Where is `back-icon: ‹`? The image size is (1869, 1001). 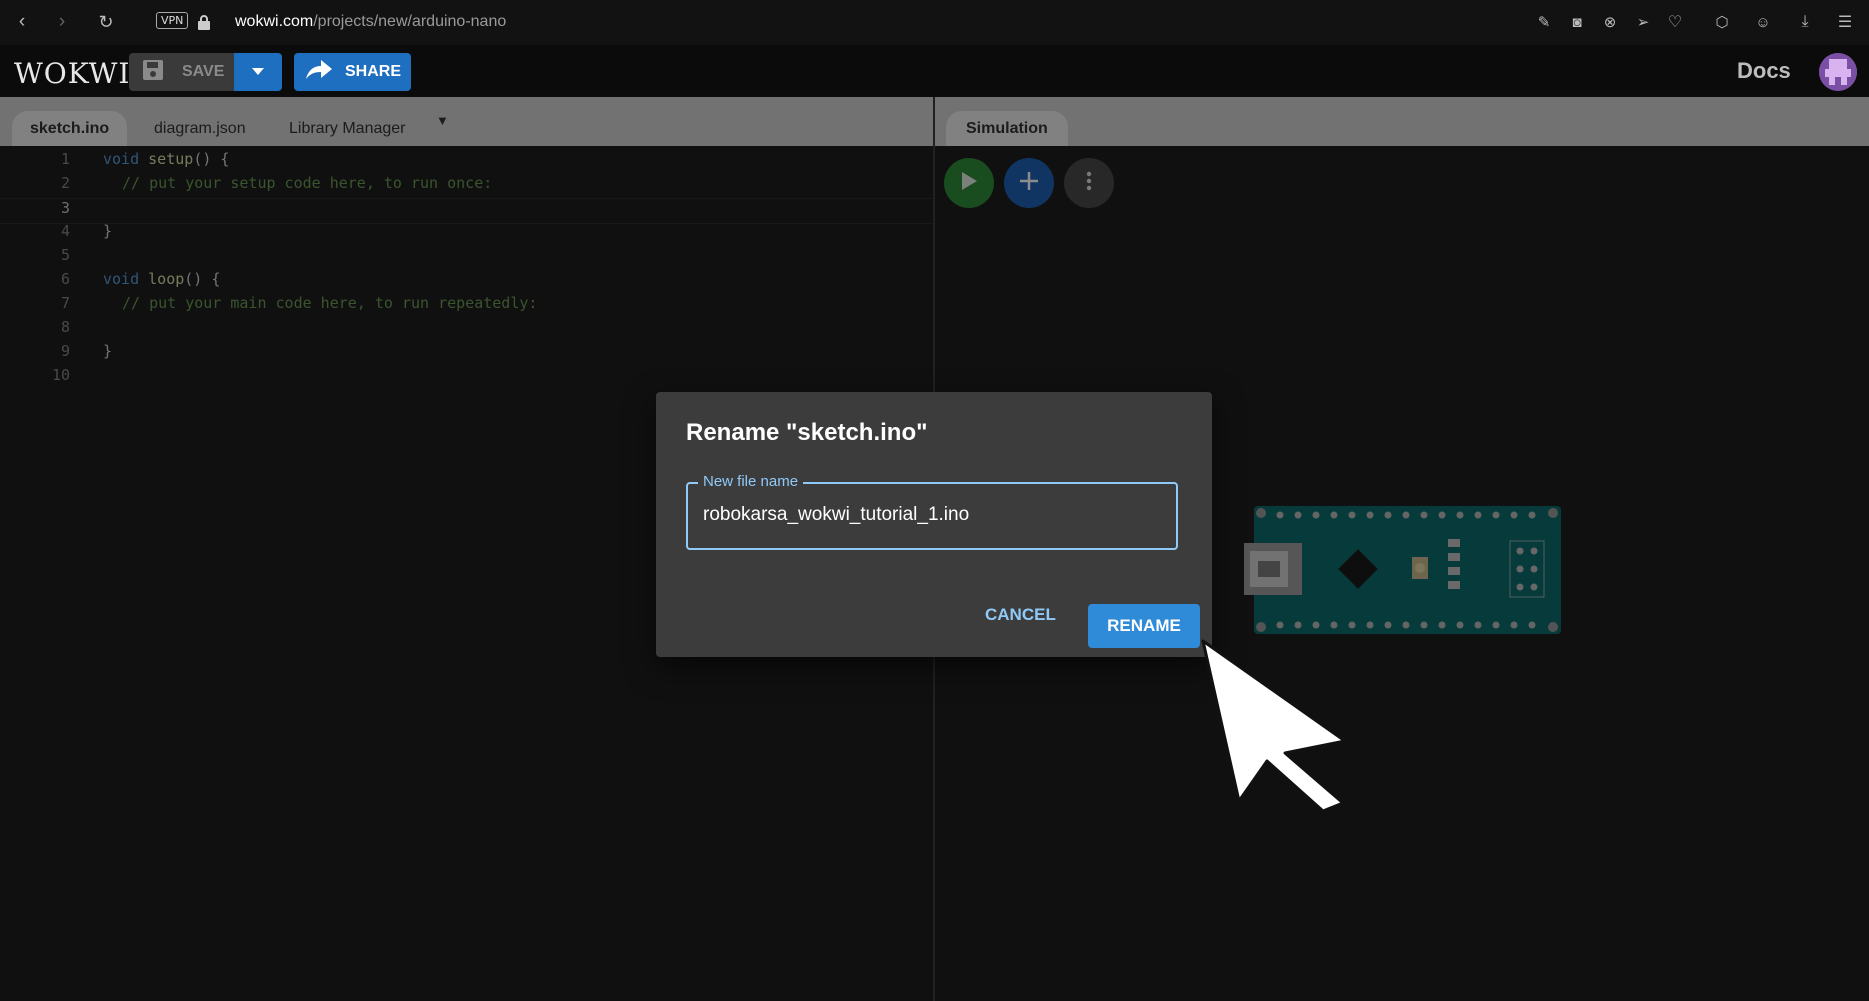
back-icon: ‹ is located at coordinates (22, 22).